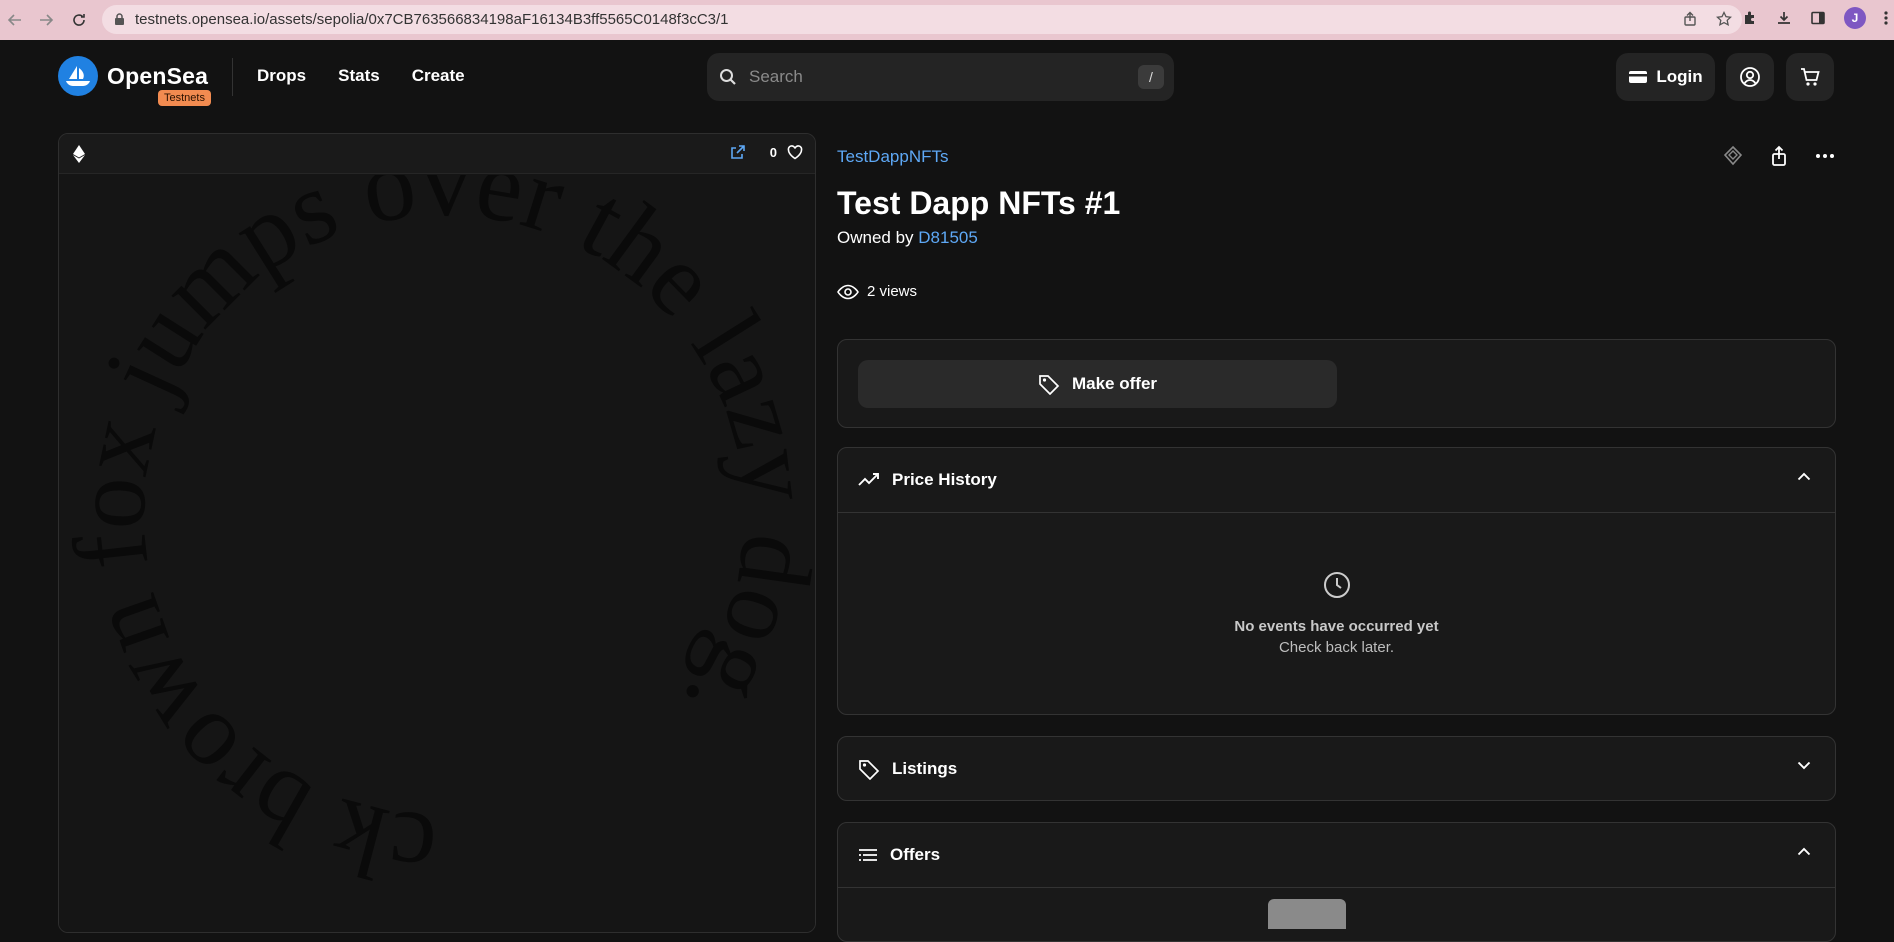 The width and height of the screenshot is (1894, 942). Describe the element at coordinates (869, 480) in the screenshot. I see `trending-icon` at that location.